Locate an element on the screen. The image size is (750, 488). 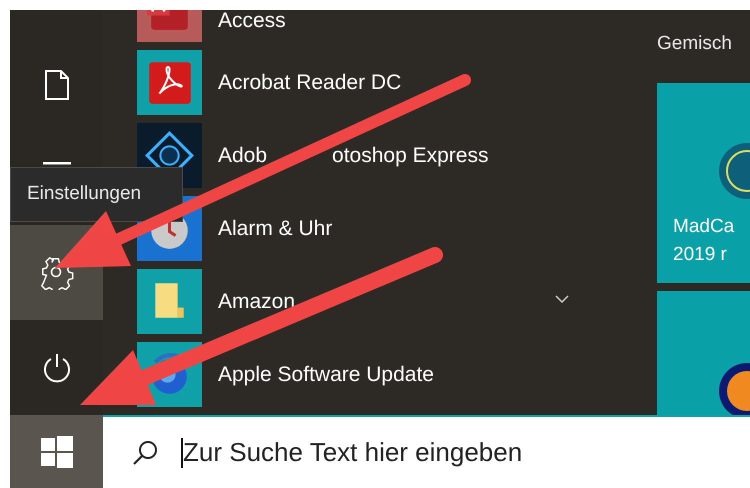
tile-label: 2019 r is located at coordinates (700, 255).